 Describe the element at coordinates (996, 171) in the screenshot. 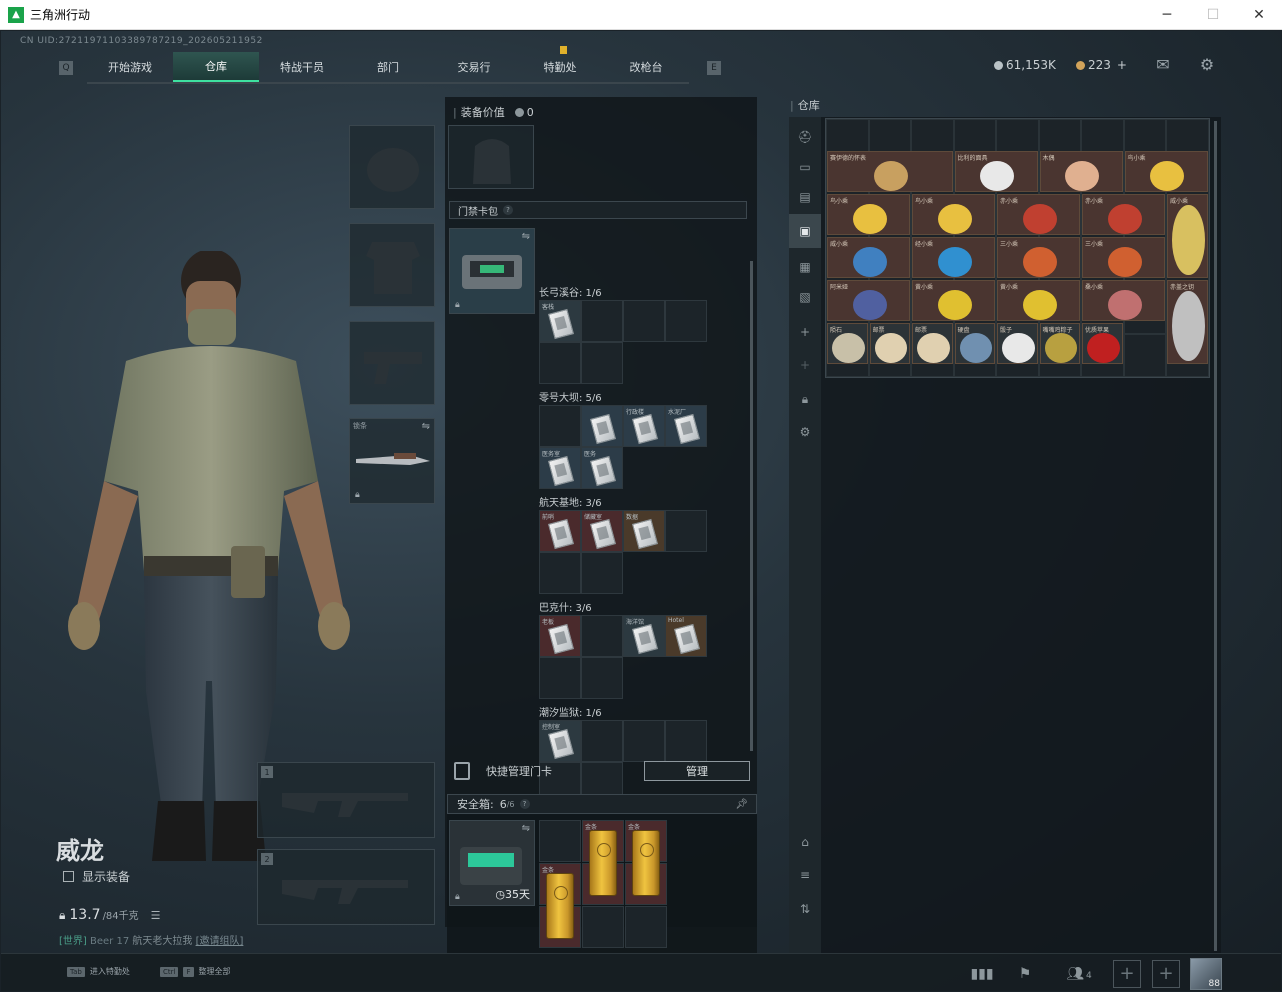

I see `warehouse-item: 比利的面具` at that location.